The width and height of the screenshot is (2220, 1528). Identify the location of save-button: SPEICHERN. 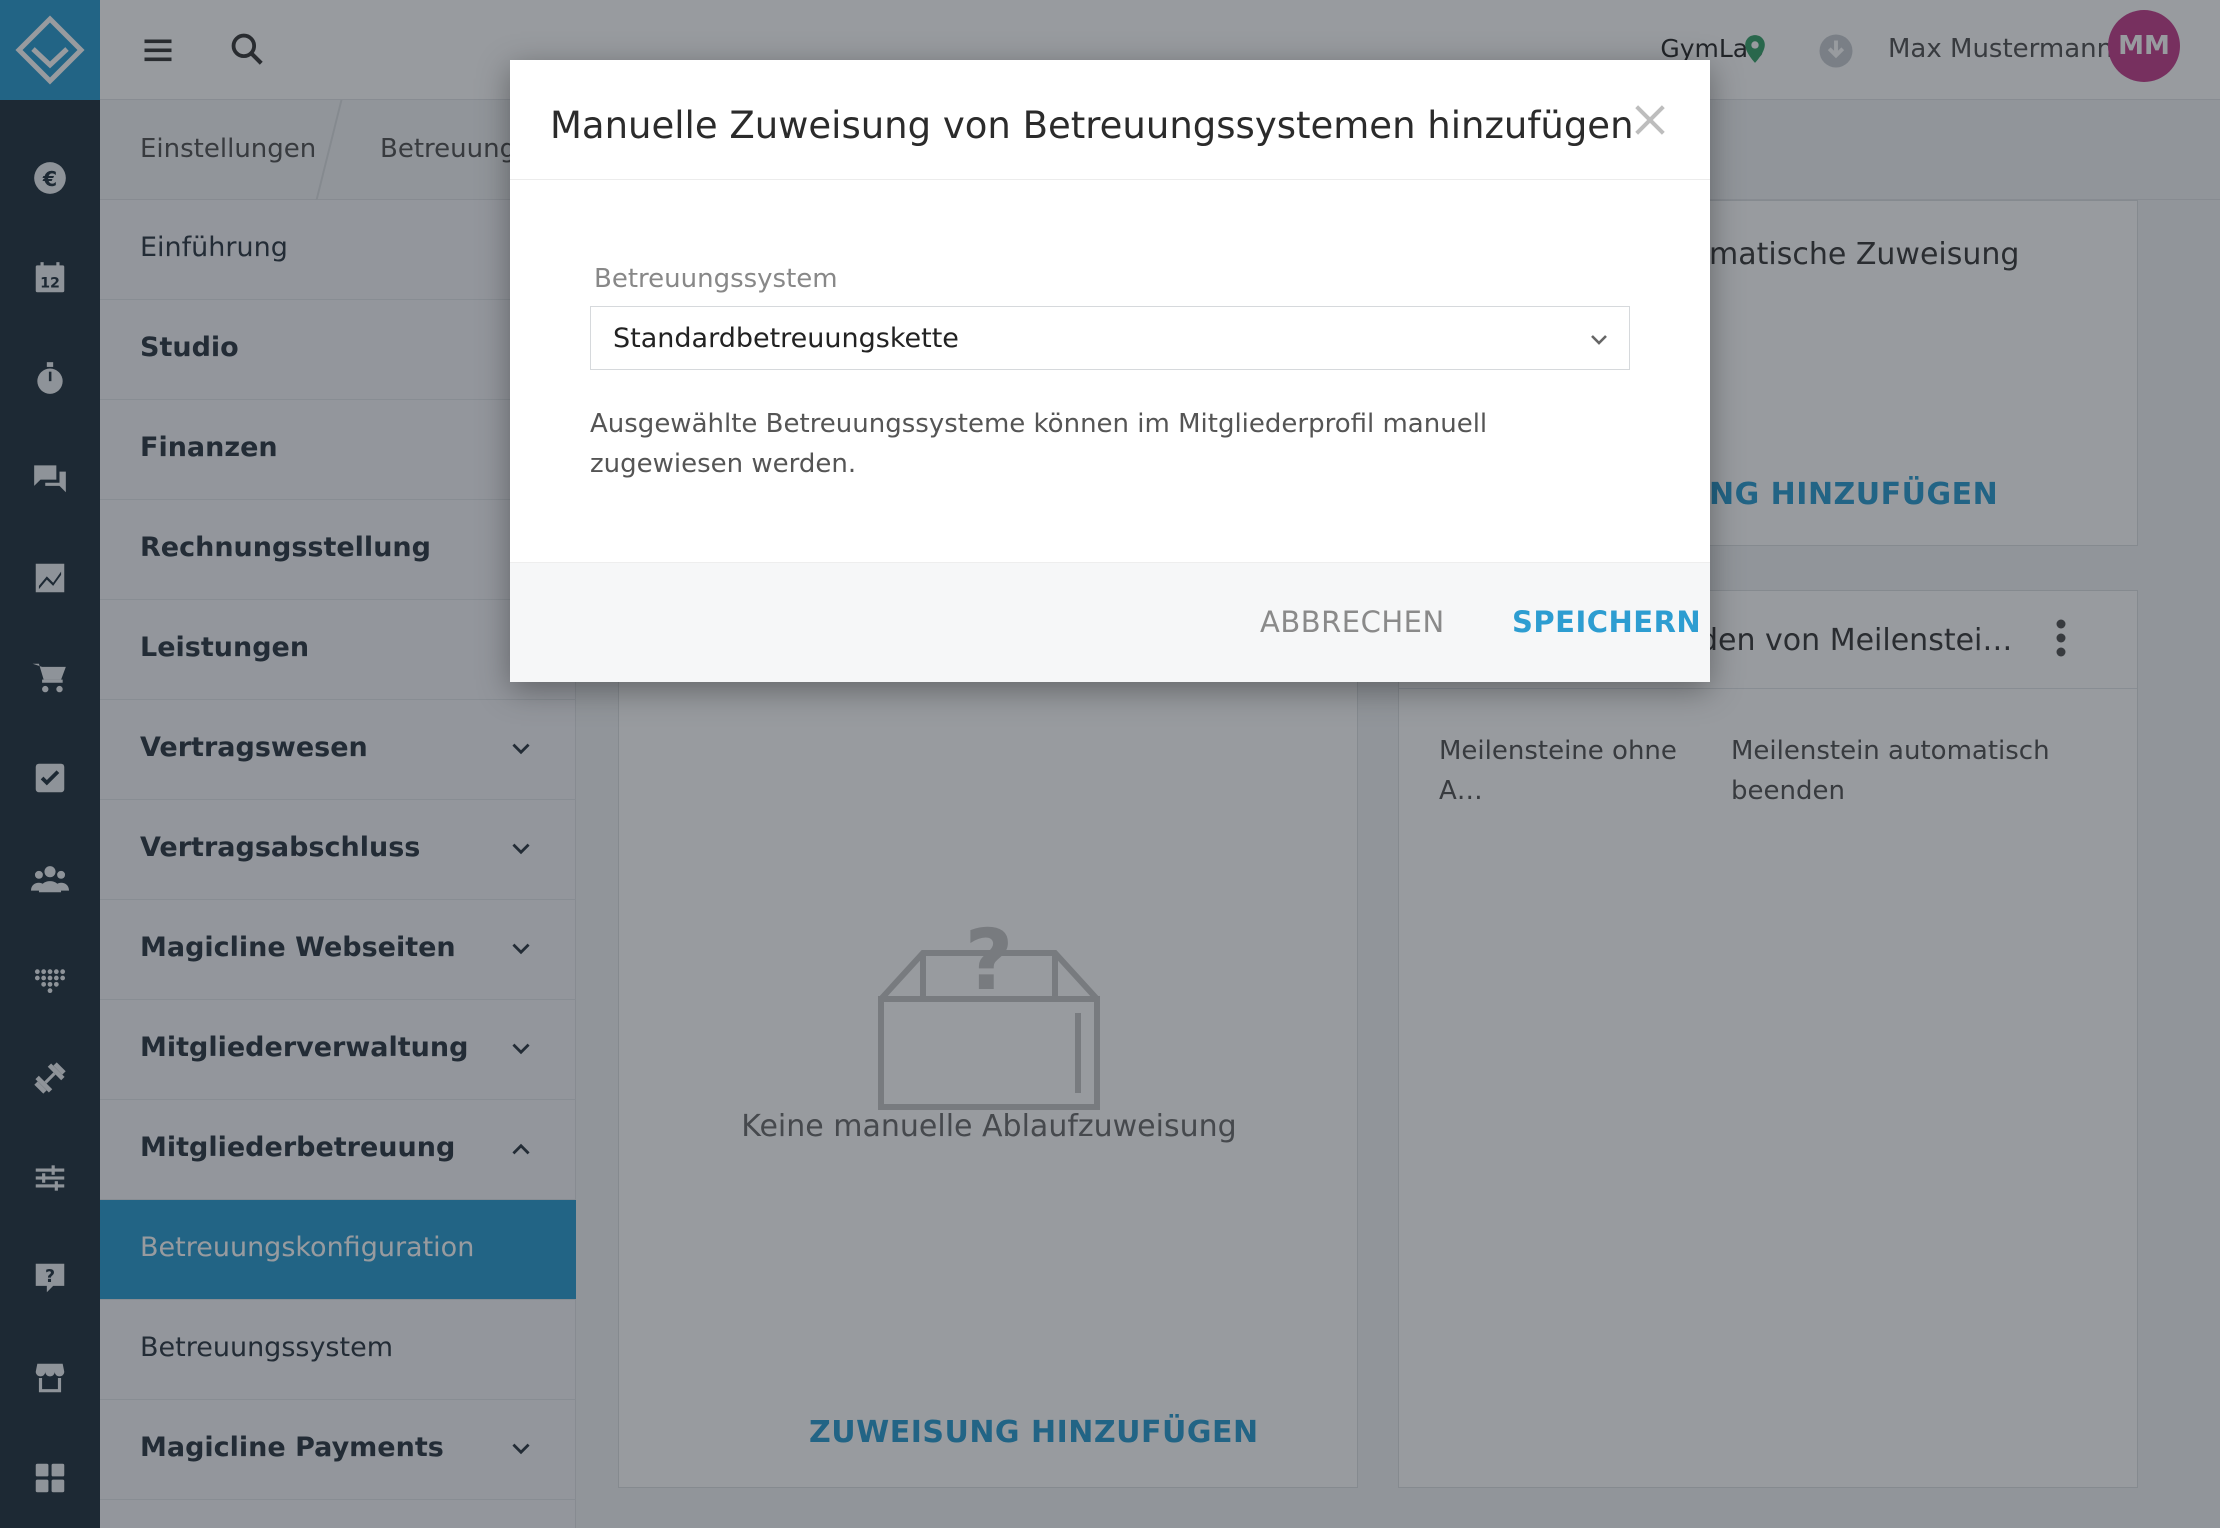
(1606, 622).